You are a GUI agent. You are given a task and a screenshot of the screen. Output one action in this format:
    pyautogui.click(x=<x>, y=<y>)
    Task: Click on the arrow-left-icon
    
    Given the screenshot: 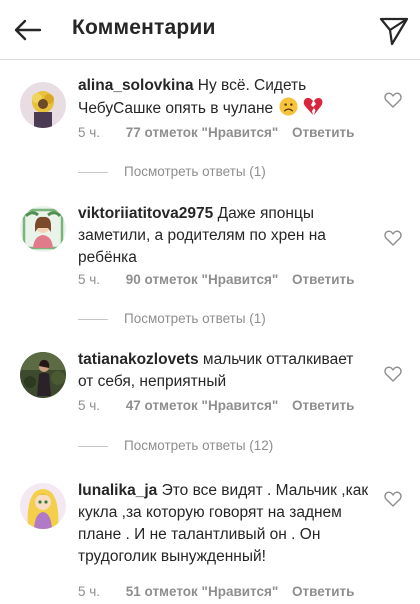 What is the action you would take?
    pyautogui.click(x=28, y=30)
    